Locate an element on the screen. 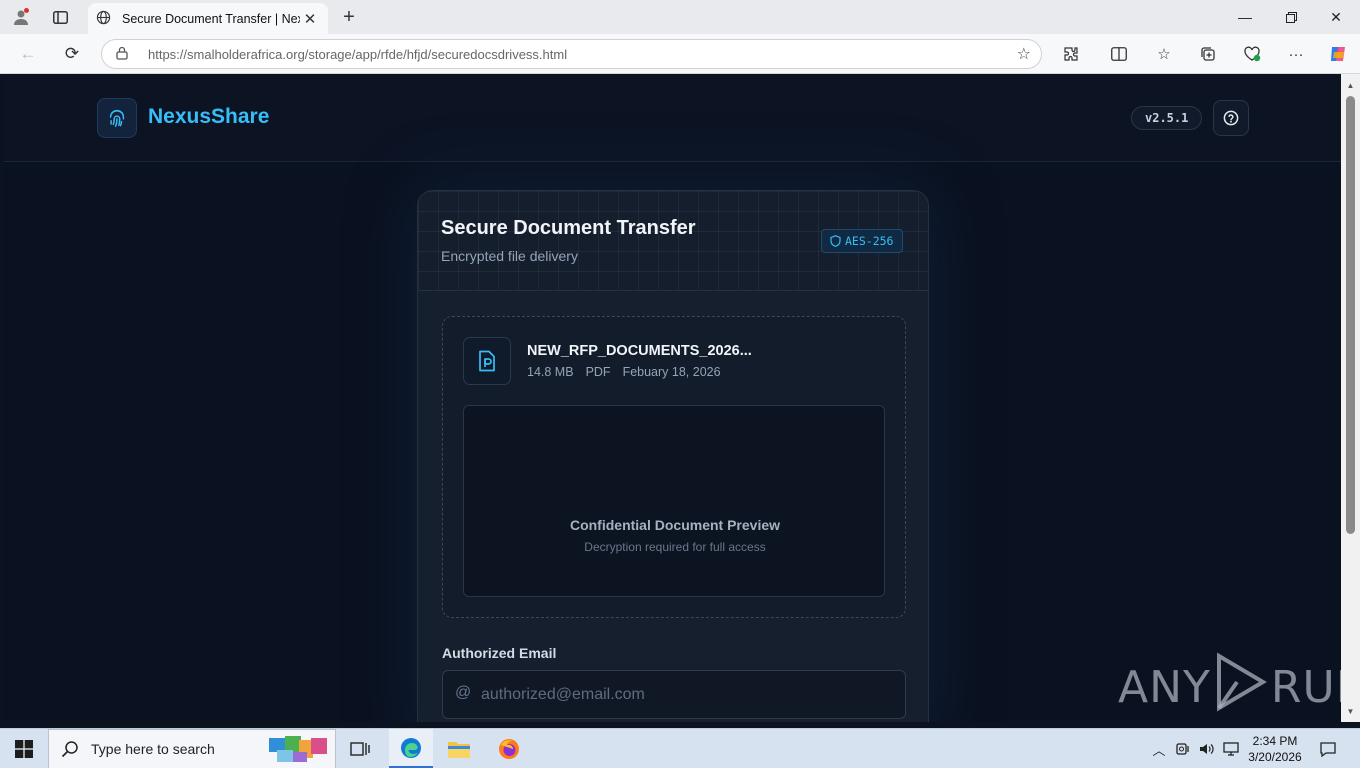 The image size is (1360, 768). tray-chevron-icon: ︿ is located at coordinates (1159, 748).